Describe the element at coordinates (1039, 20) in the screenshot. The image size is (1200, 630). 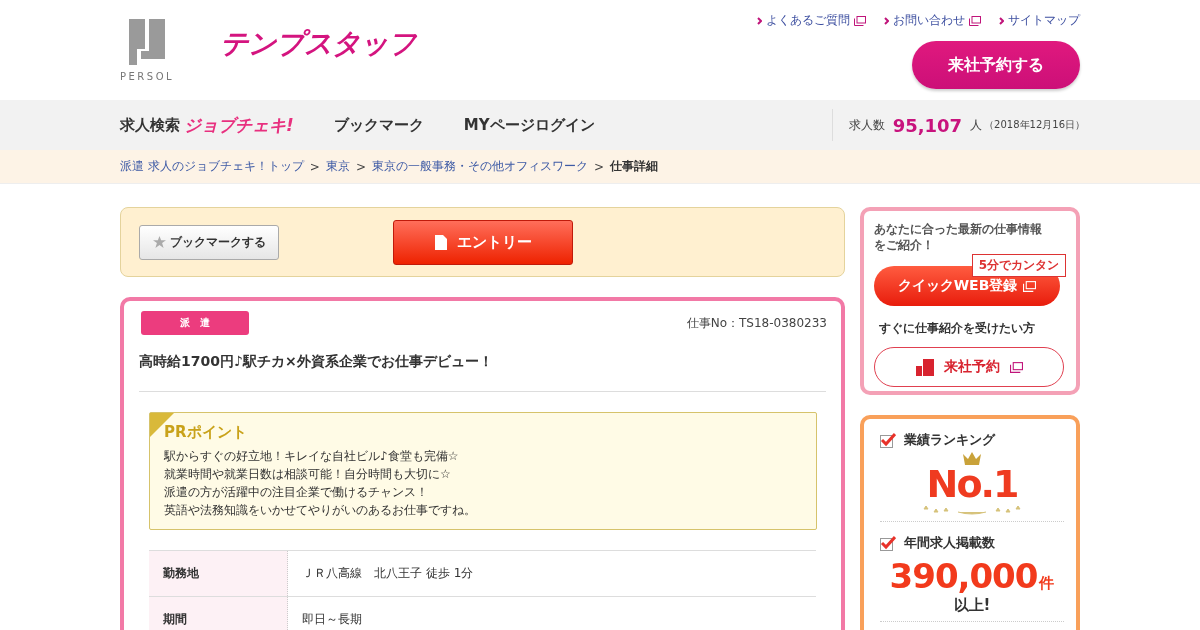
I see `header-link: サイトマップ` at that location.